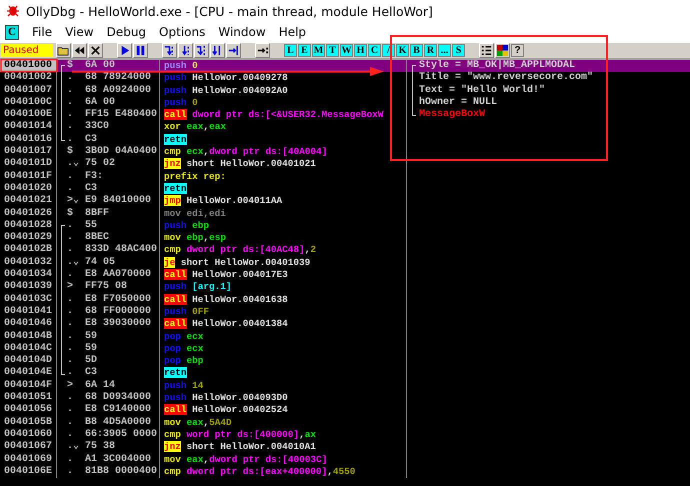  I want to click on menu-item: Debug, so click(126, 32).